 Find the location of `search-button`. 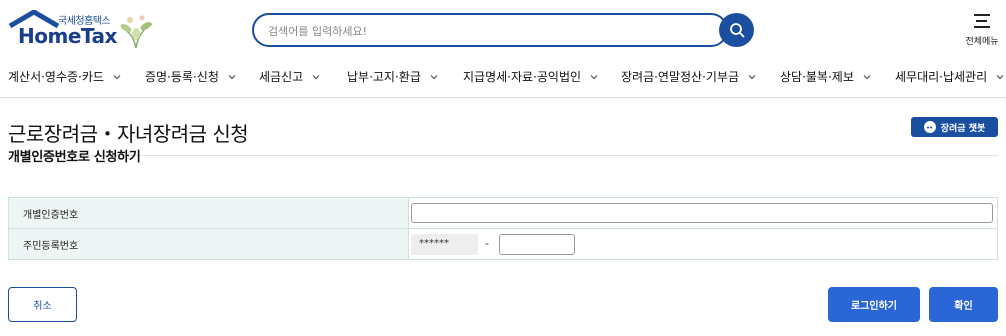

search-button is located at coordinates (736, 30).